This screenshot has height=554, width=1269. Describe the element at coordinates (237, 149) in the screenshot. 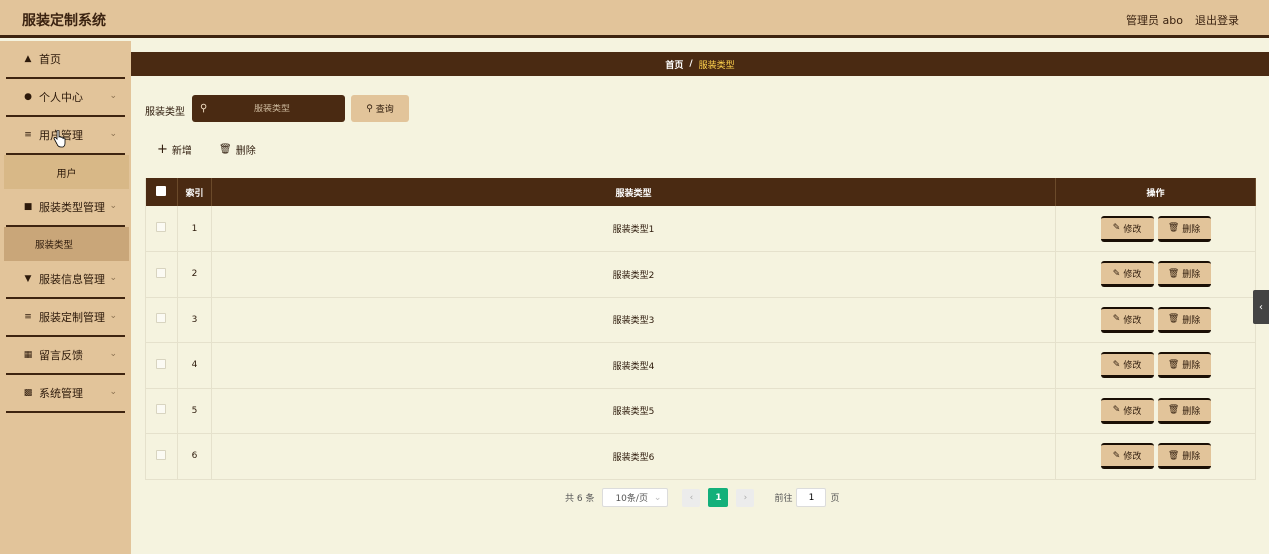

I see `bulk-delete-button: 🗑 删除` at that location.